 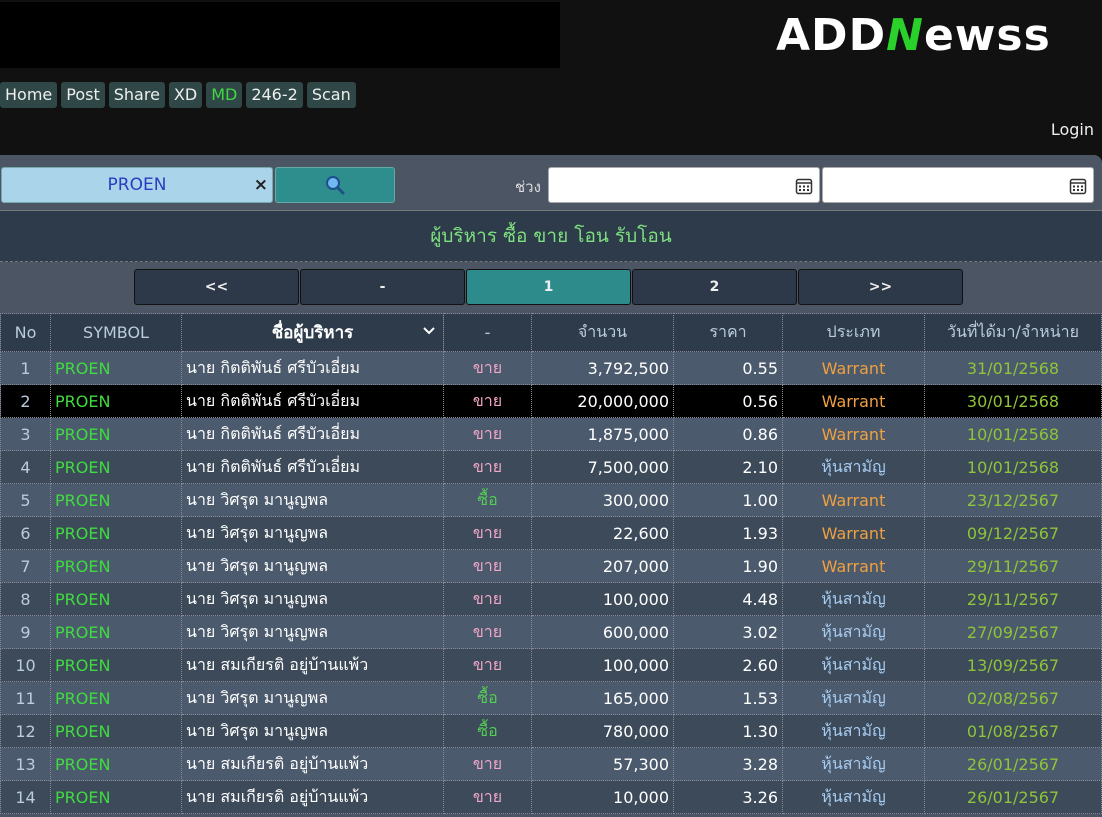 What do you see at coordinates (1013, 368) in the screenshot?
I see `row-date: 31/01/2568` at bounding box center [1013, 368].